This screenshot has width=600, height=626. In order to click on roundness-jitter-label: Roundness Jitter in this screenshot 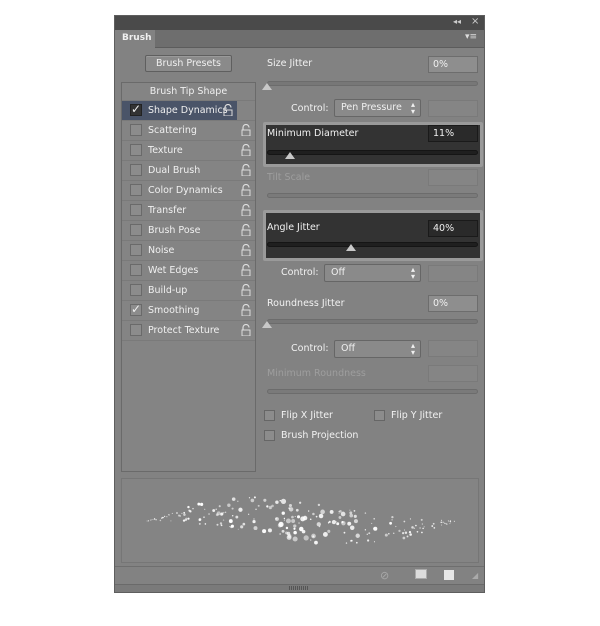, I will do `click(306, 303)`.